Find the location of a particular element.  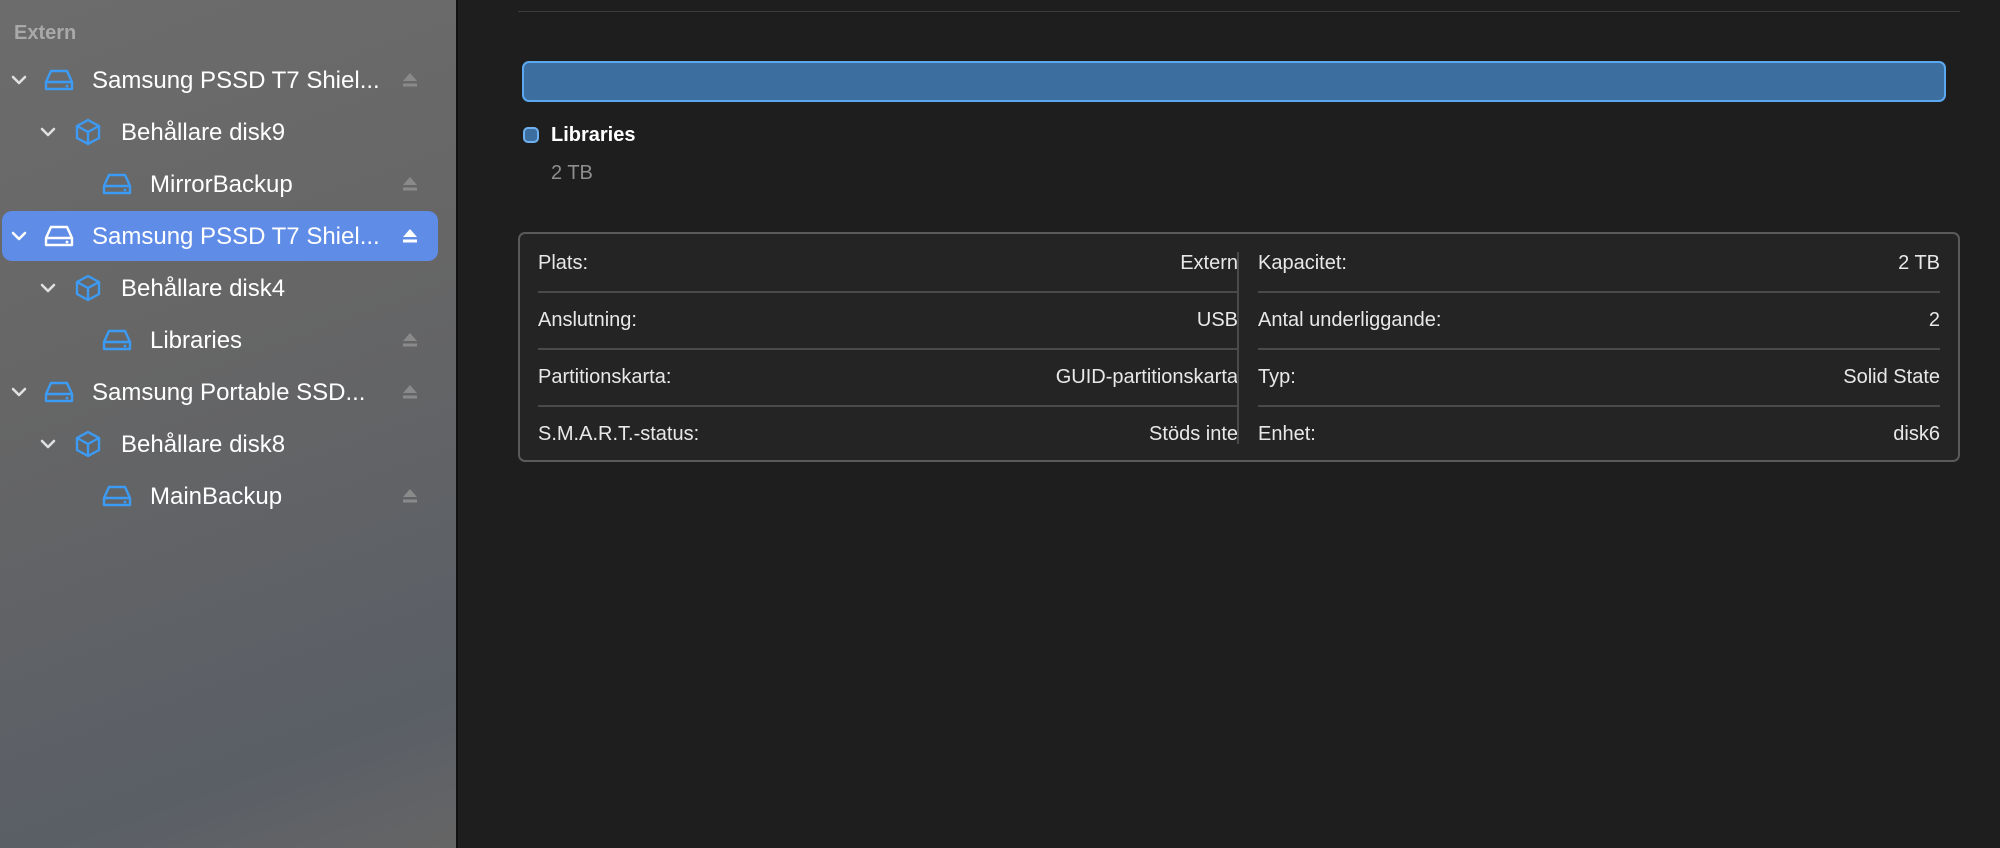

info-column-divider is located at coordinates (1238, 348).